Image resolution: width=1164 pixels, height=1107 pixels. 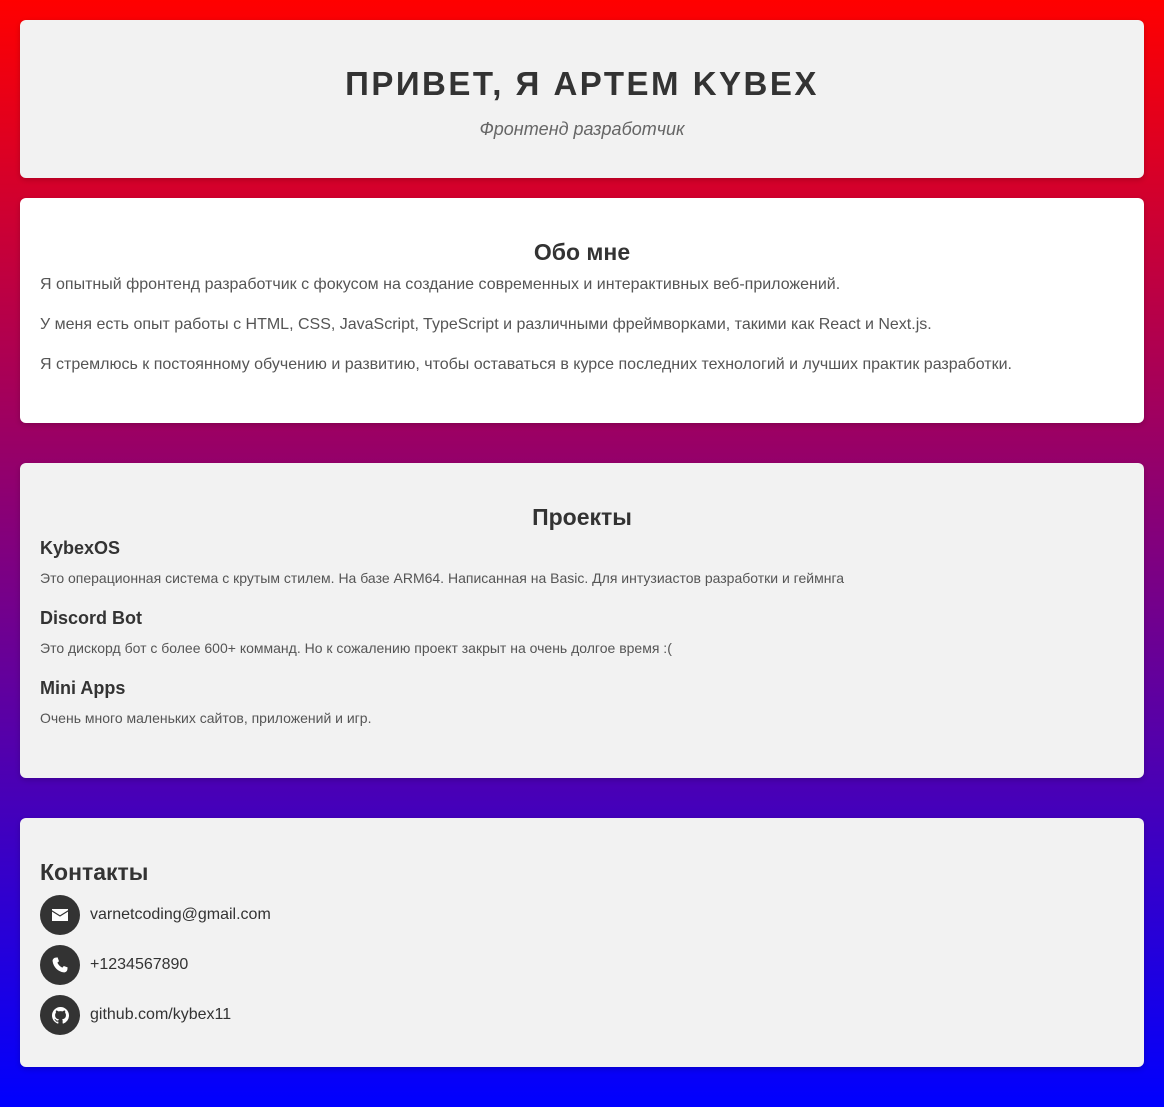 What do you see at coordinates (582, 129) in the screenshot?
I see `page-subtitle: Фронтенд разработчик` at bounding box center [582, 129].